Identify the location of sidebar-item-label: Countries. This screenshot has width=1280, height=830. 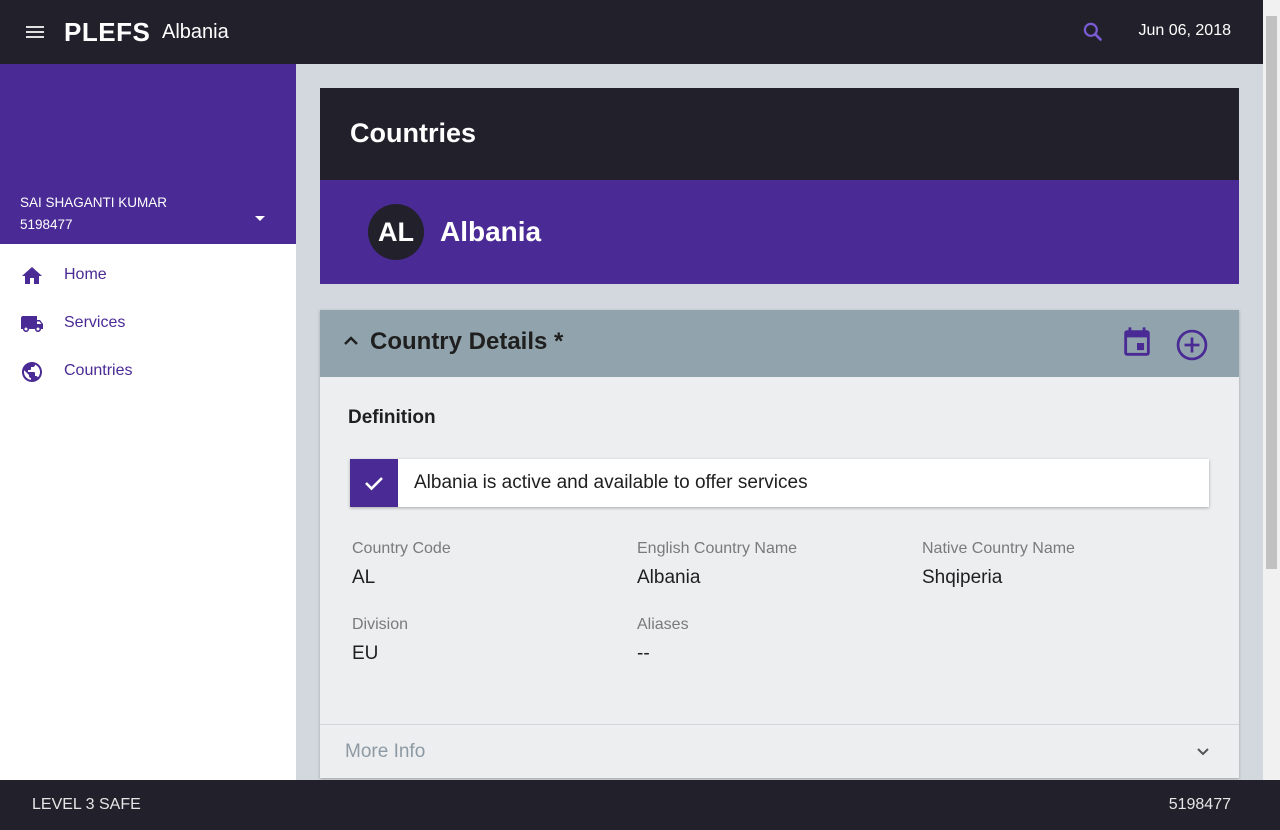
(98, 370).